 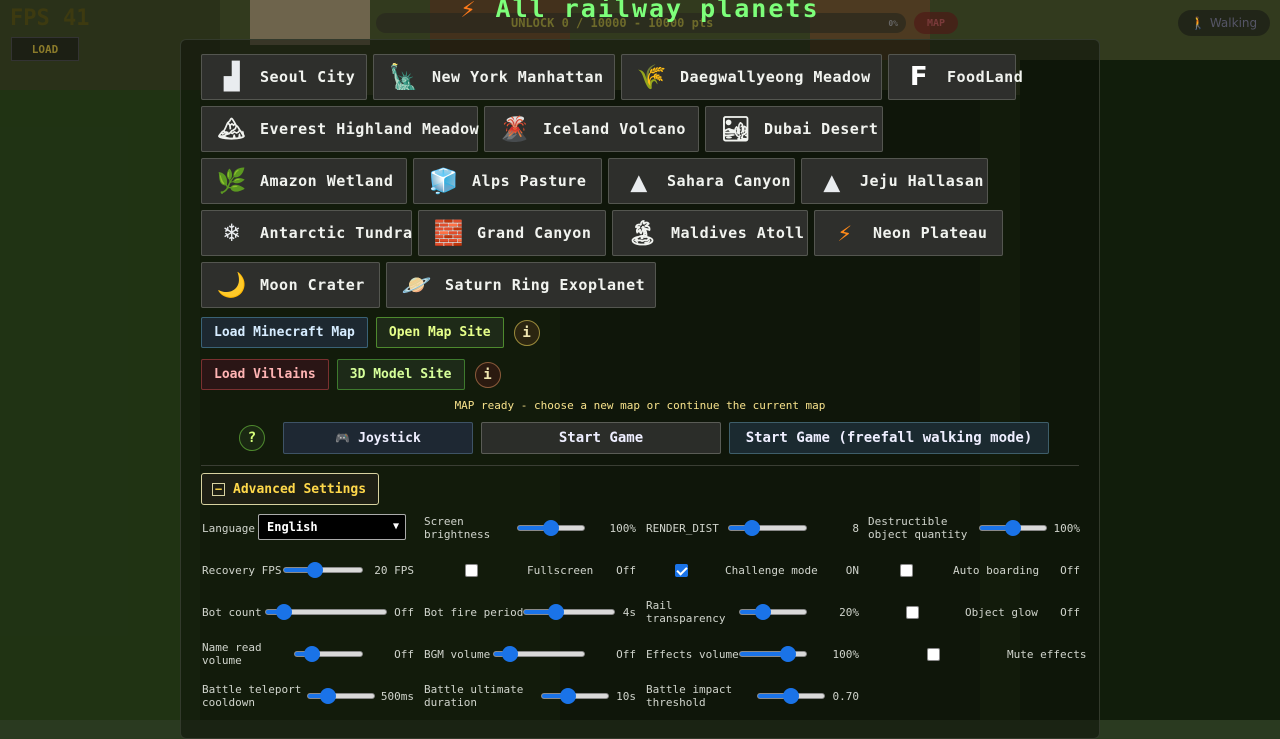 I want to click on planet-button: ▲ Sahara Canyon, so click(x=701, y=181).